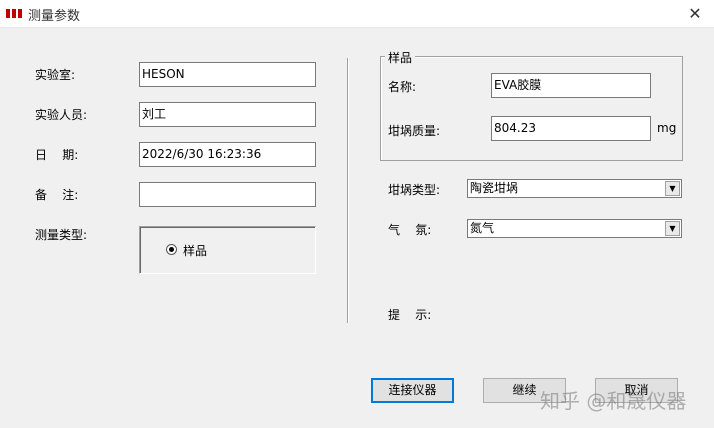 The width and height of the screenshot is (714, 428). I want to click on window-title: 测量参数, so click(54, 16).